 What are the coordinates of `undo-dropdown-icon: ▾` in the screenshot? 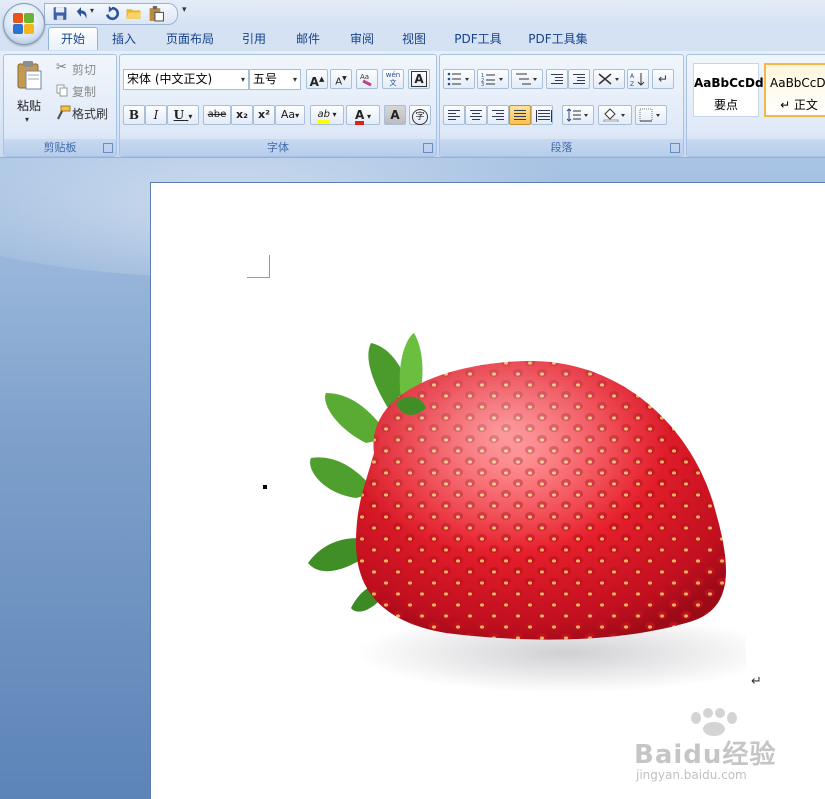 It's located at (92, 10).